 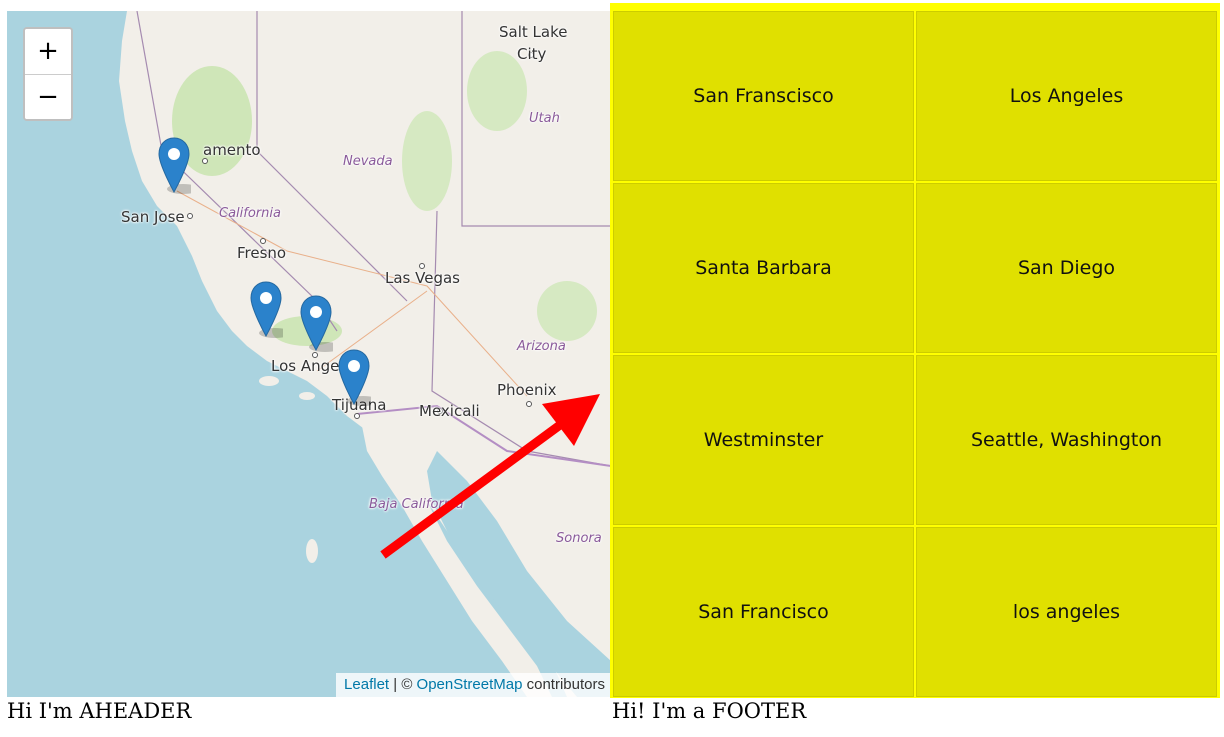 I want to click on city-label-las-vegas: Las Vegas, so click(x=422, y=278).